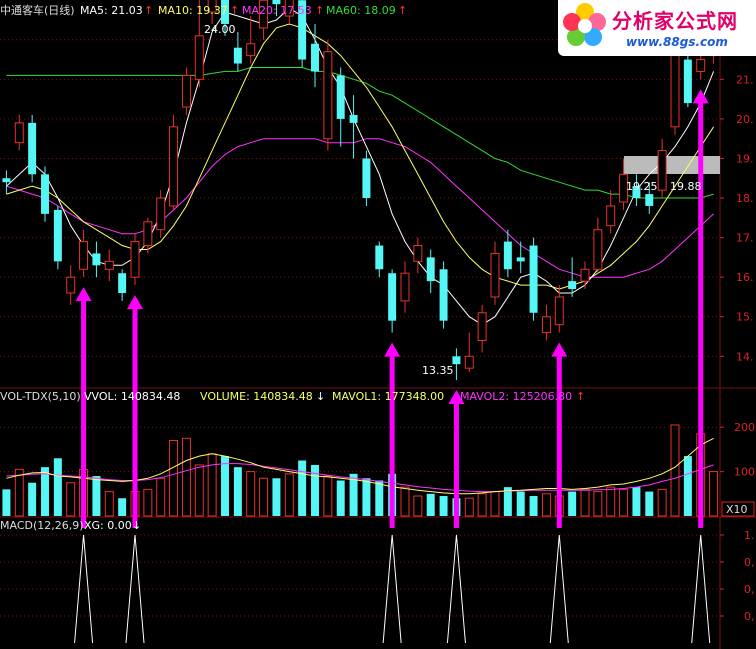  I want to click on volume-unit-label: X10, so click(737, 509).